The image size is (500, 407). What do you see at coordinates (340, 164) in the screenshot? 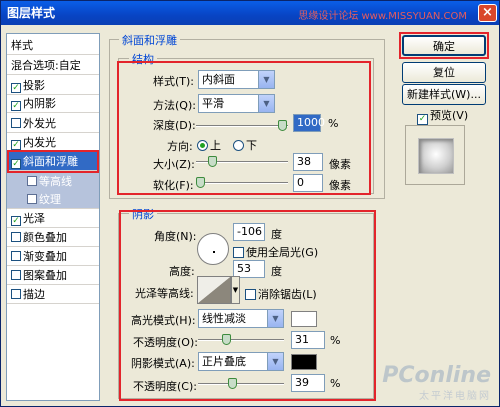
I see `size-unit: 像素` at bounding box center [340, 164].